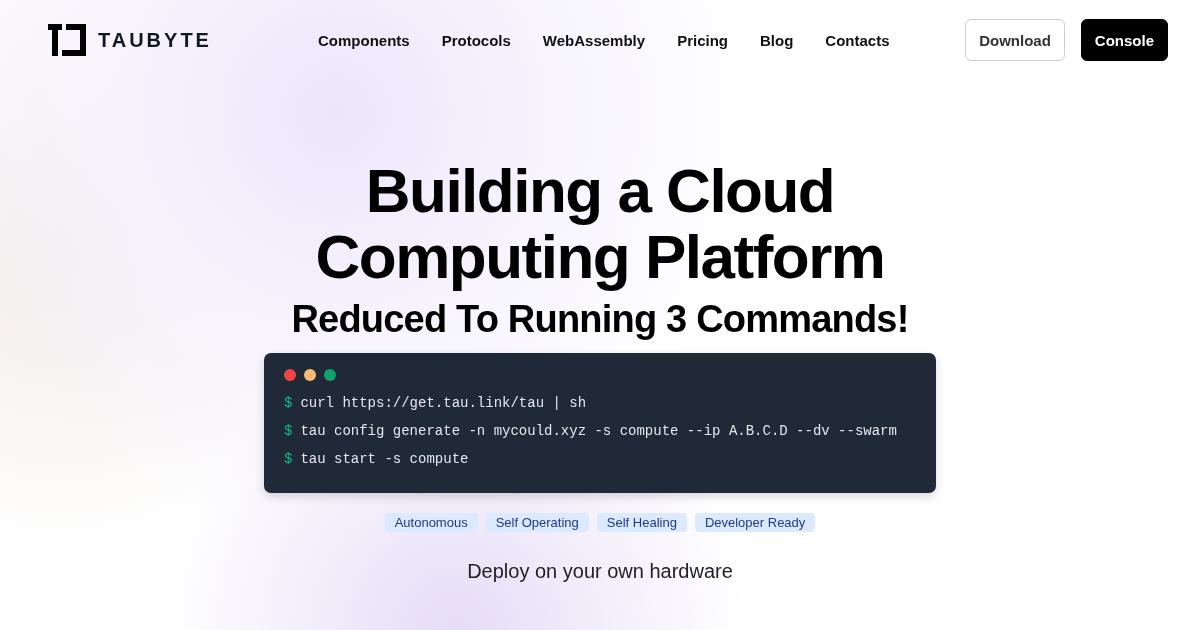  Describe the element at coordinates (155, 40) in the screenshot. I see `logo-text: TAUBYTE` at that location.